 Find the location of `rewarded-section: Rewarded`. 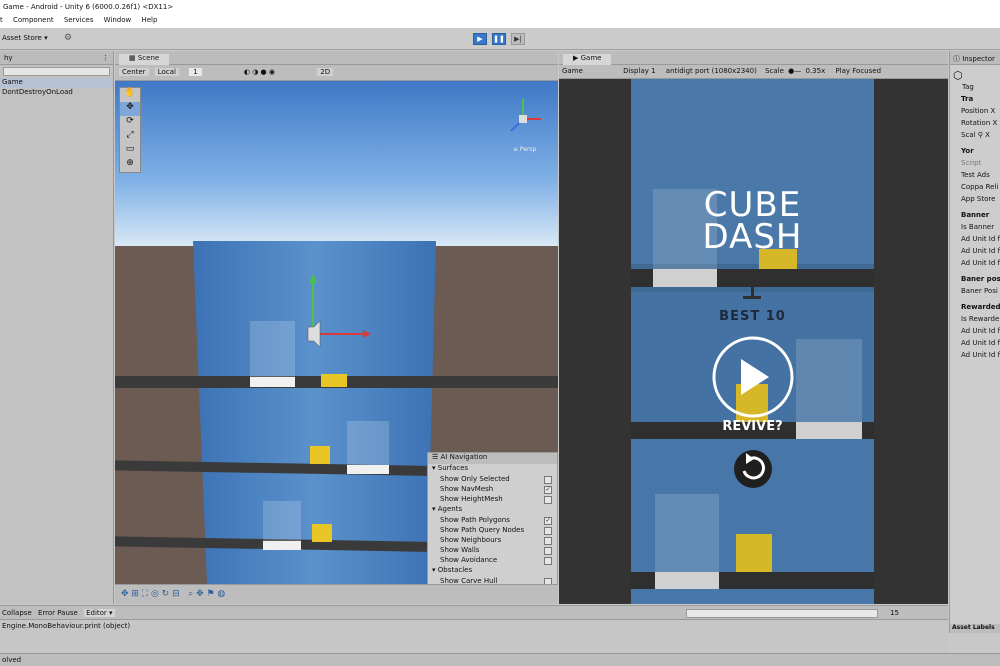

rewarded-section: Rewarded is located at coordinates (980, 307).